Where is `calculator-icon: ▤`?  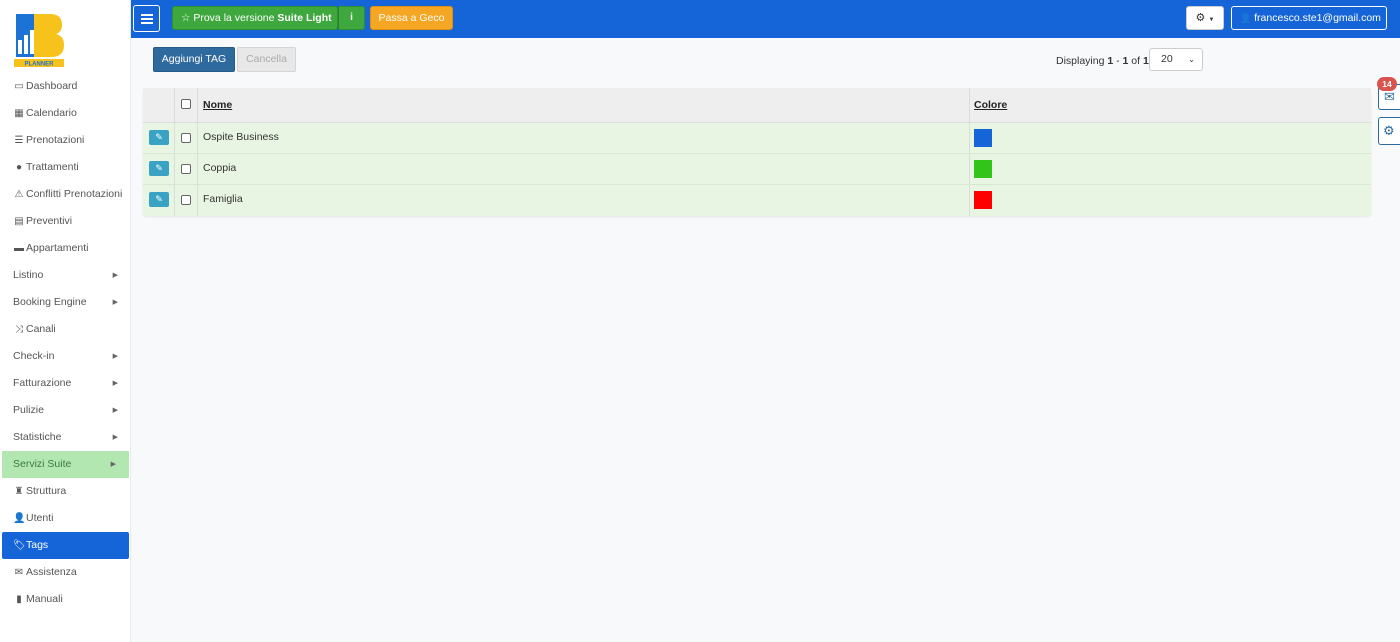
calculator-icon: ▤ is located at coordinates (19, 221).